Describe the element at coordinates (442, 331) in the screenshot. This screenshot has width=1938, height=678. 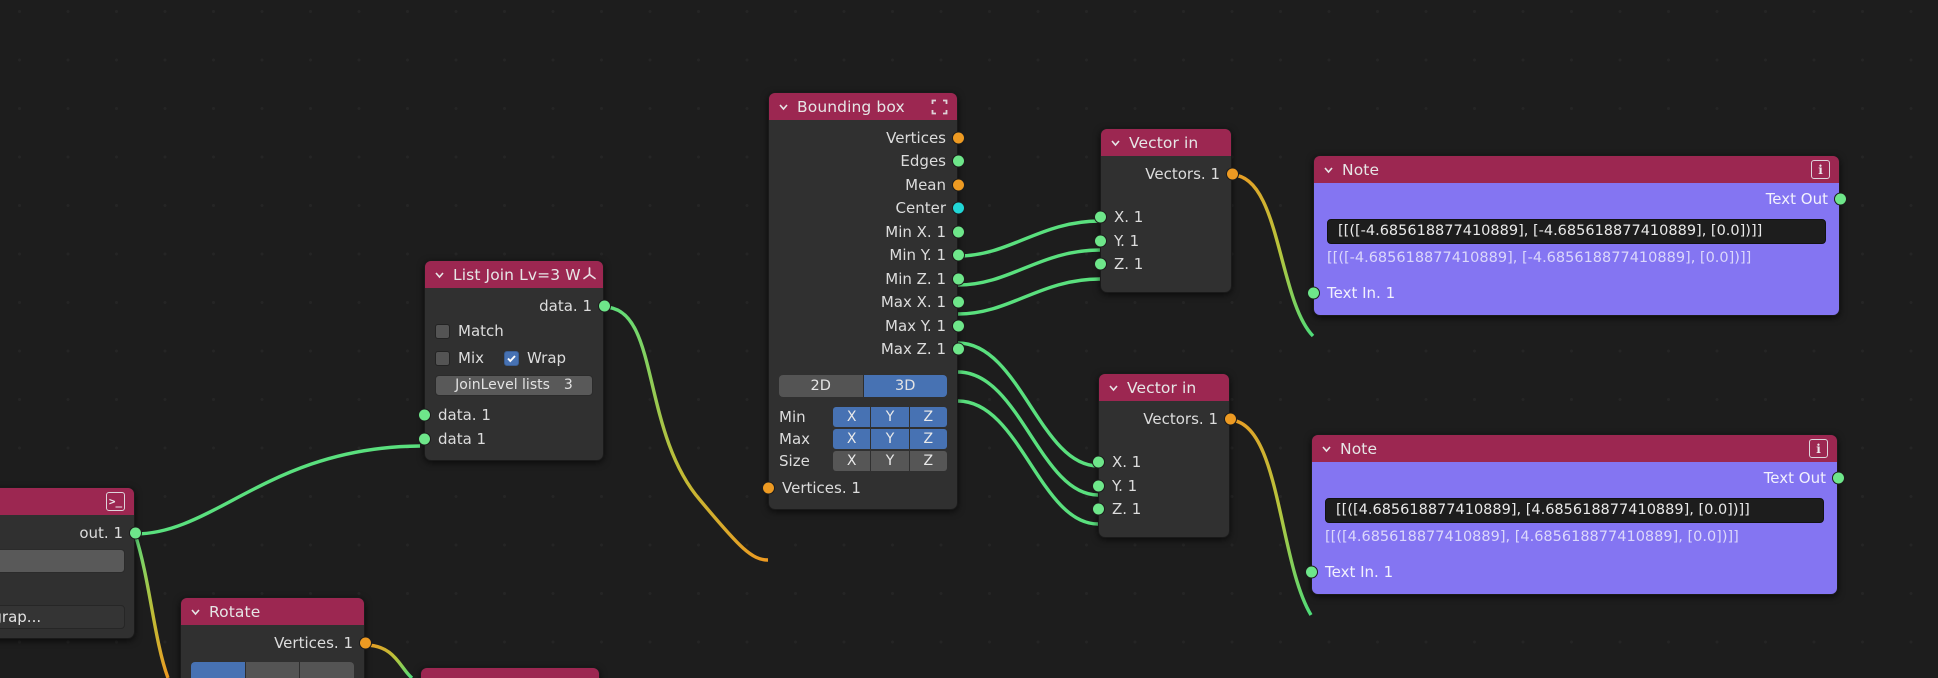
I see `checkbox-match` at that location.